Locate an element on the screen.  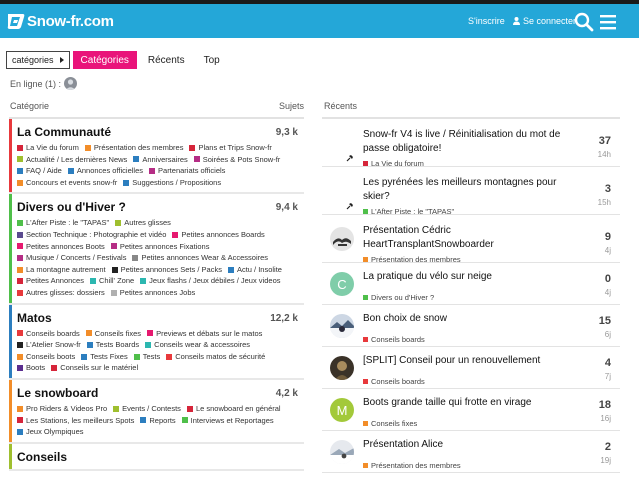
topic-title: [SPLIT] Conseil pour un renouvellement is located at coordinates (463, 361).